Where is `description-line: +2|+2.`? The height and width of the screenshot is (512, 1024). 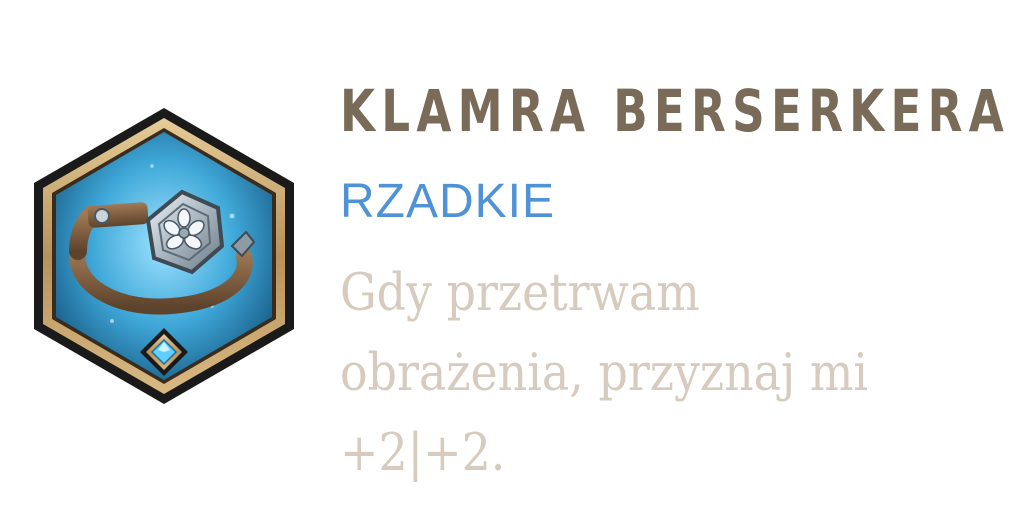 description-line: +2|+2. is located at coordinates (423, 453).